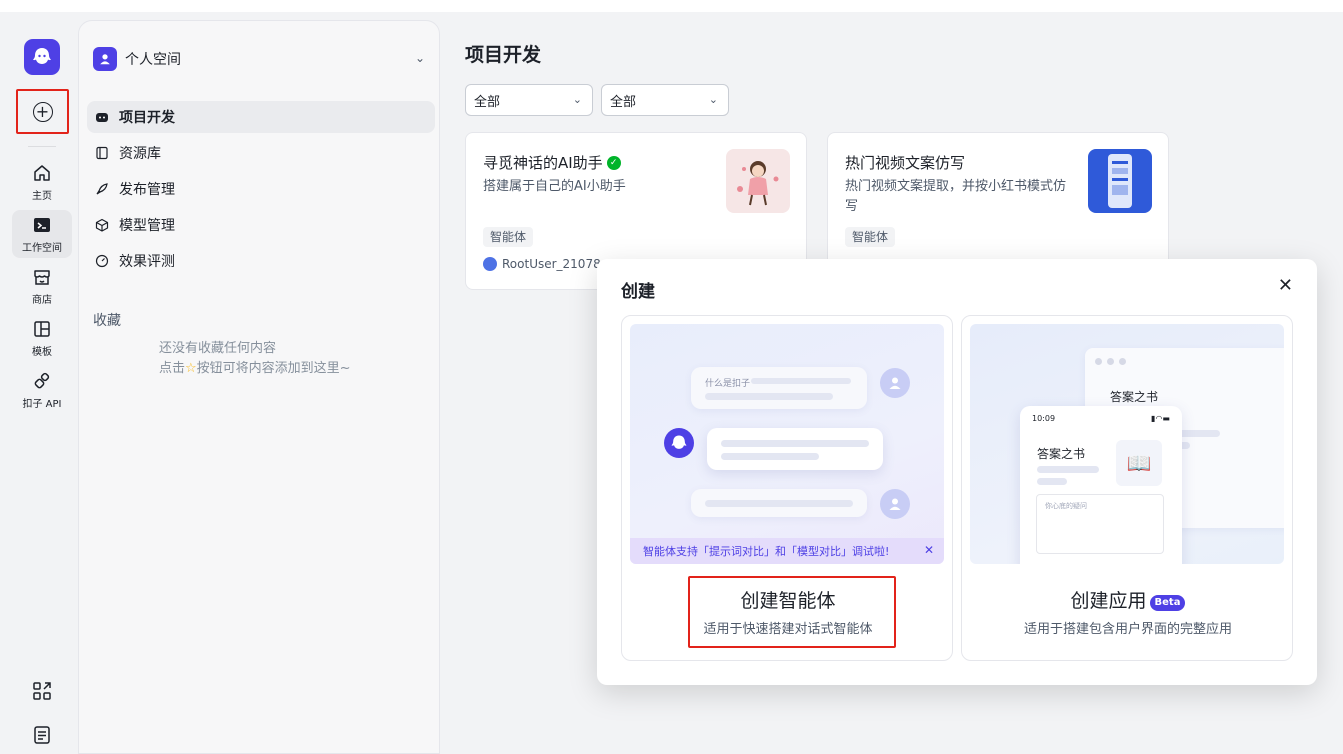  Describe the element at coordinates (147, 190) in the screenshot. I see `nav-label: 发布管理` at that location.